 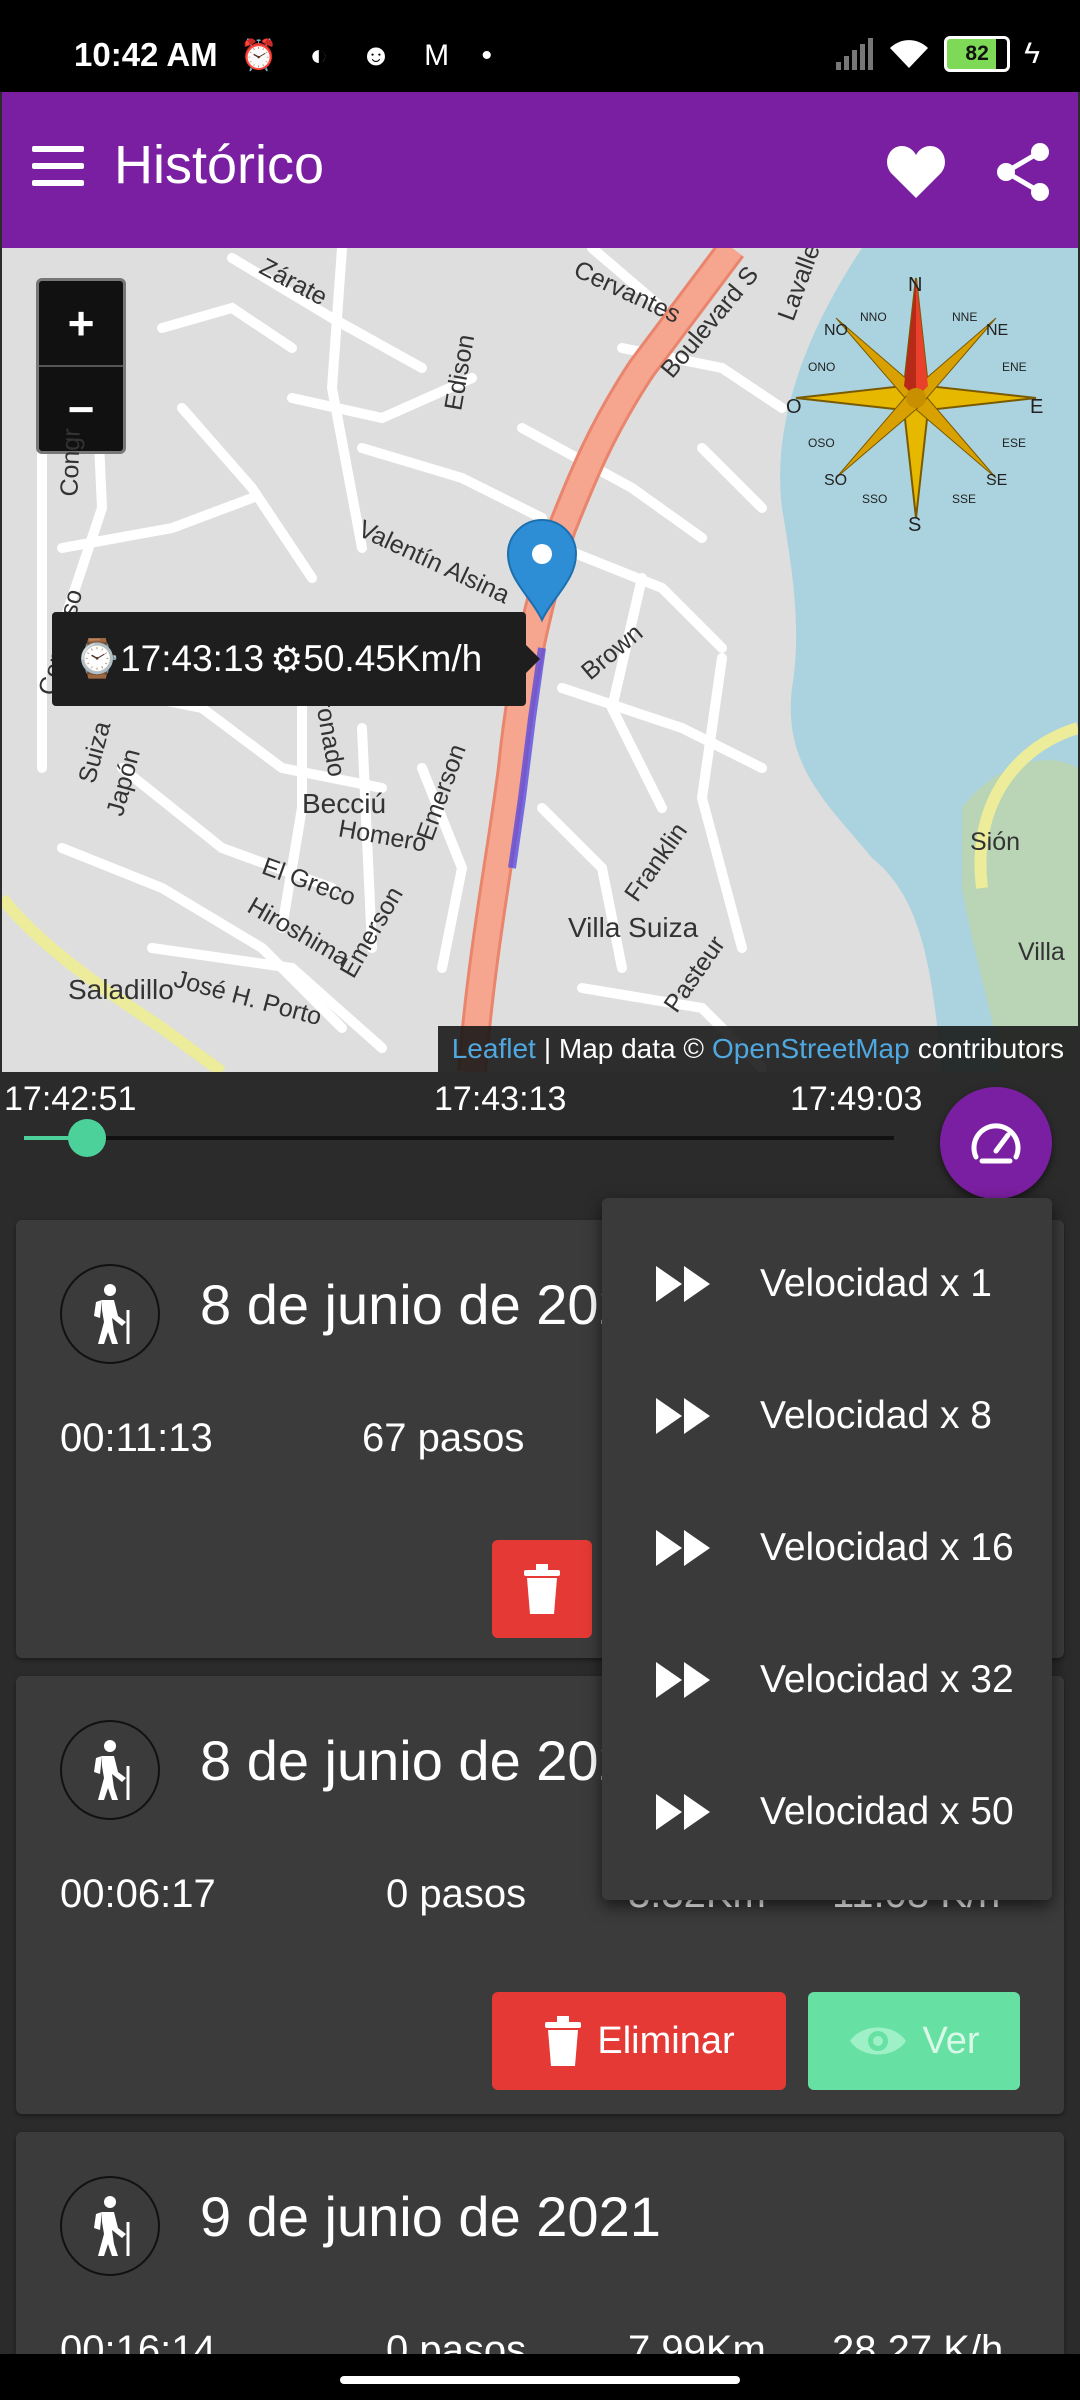 What do you see at coordinates (540, 170) in the screenshot?
I see `app-bar: Histórico` at bounding box center [540, 170].